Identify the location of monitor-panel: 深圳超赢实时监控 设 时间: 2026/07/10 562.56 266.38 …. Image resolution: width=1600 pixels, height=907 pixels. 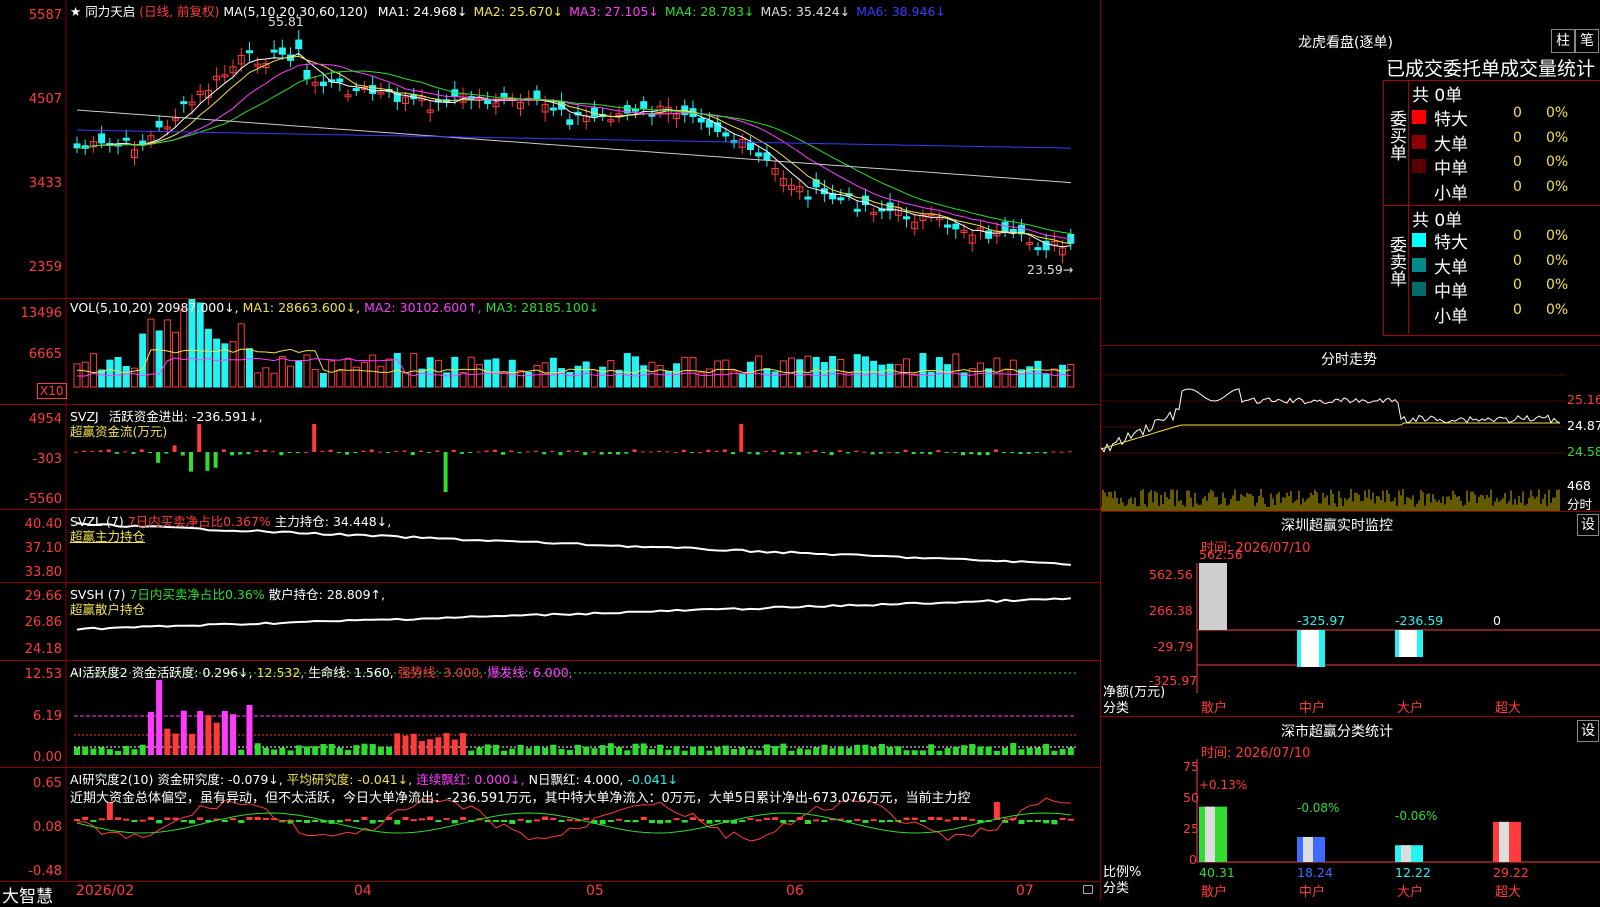
(1350, 615).